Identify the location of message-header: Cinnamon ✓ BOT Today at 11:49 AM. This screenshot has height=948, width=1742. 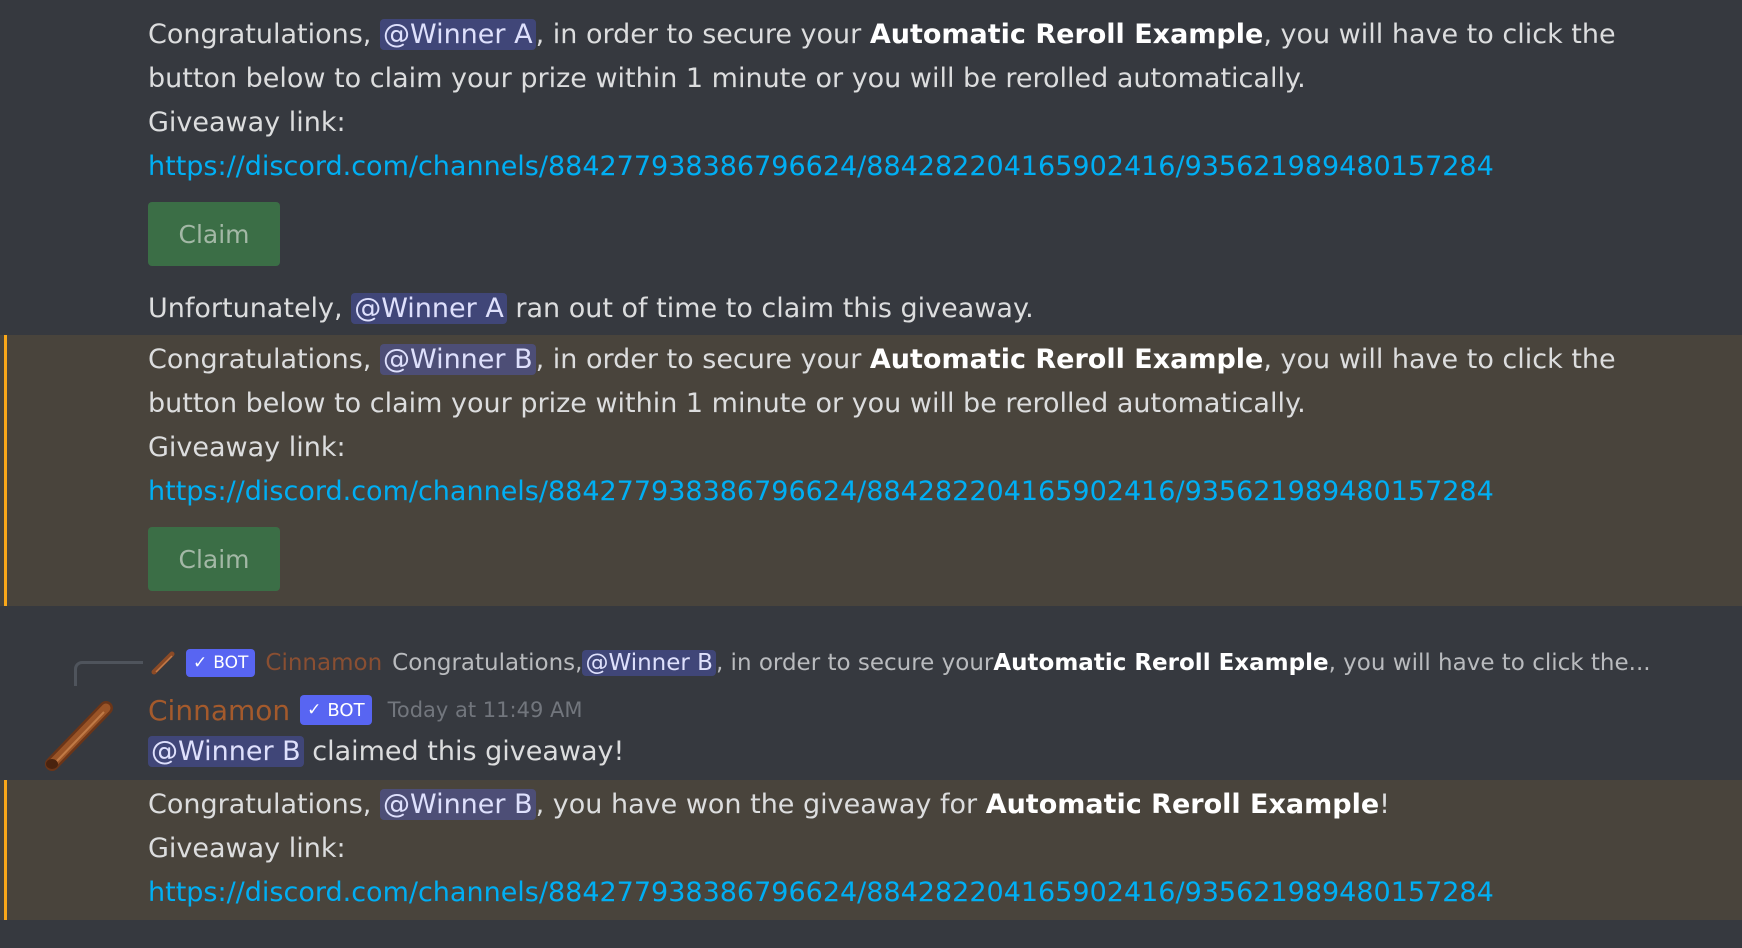
(365, 710).